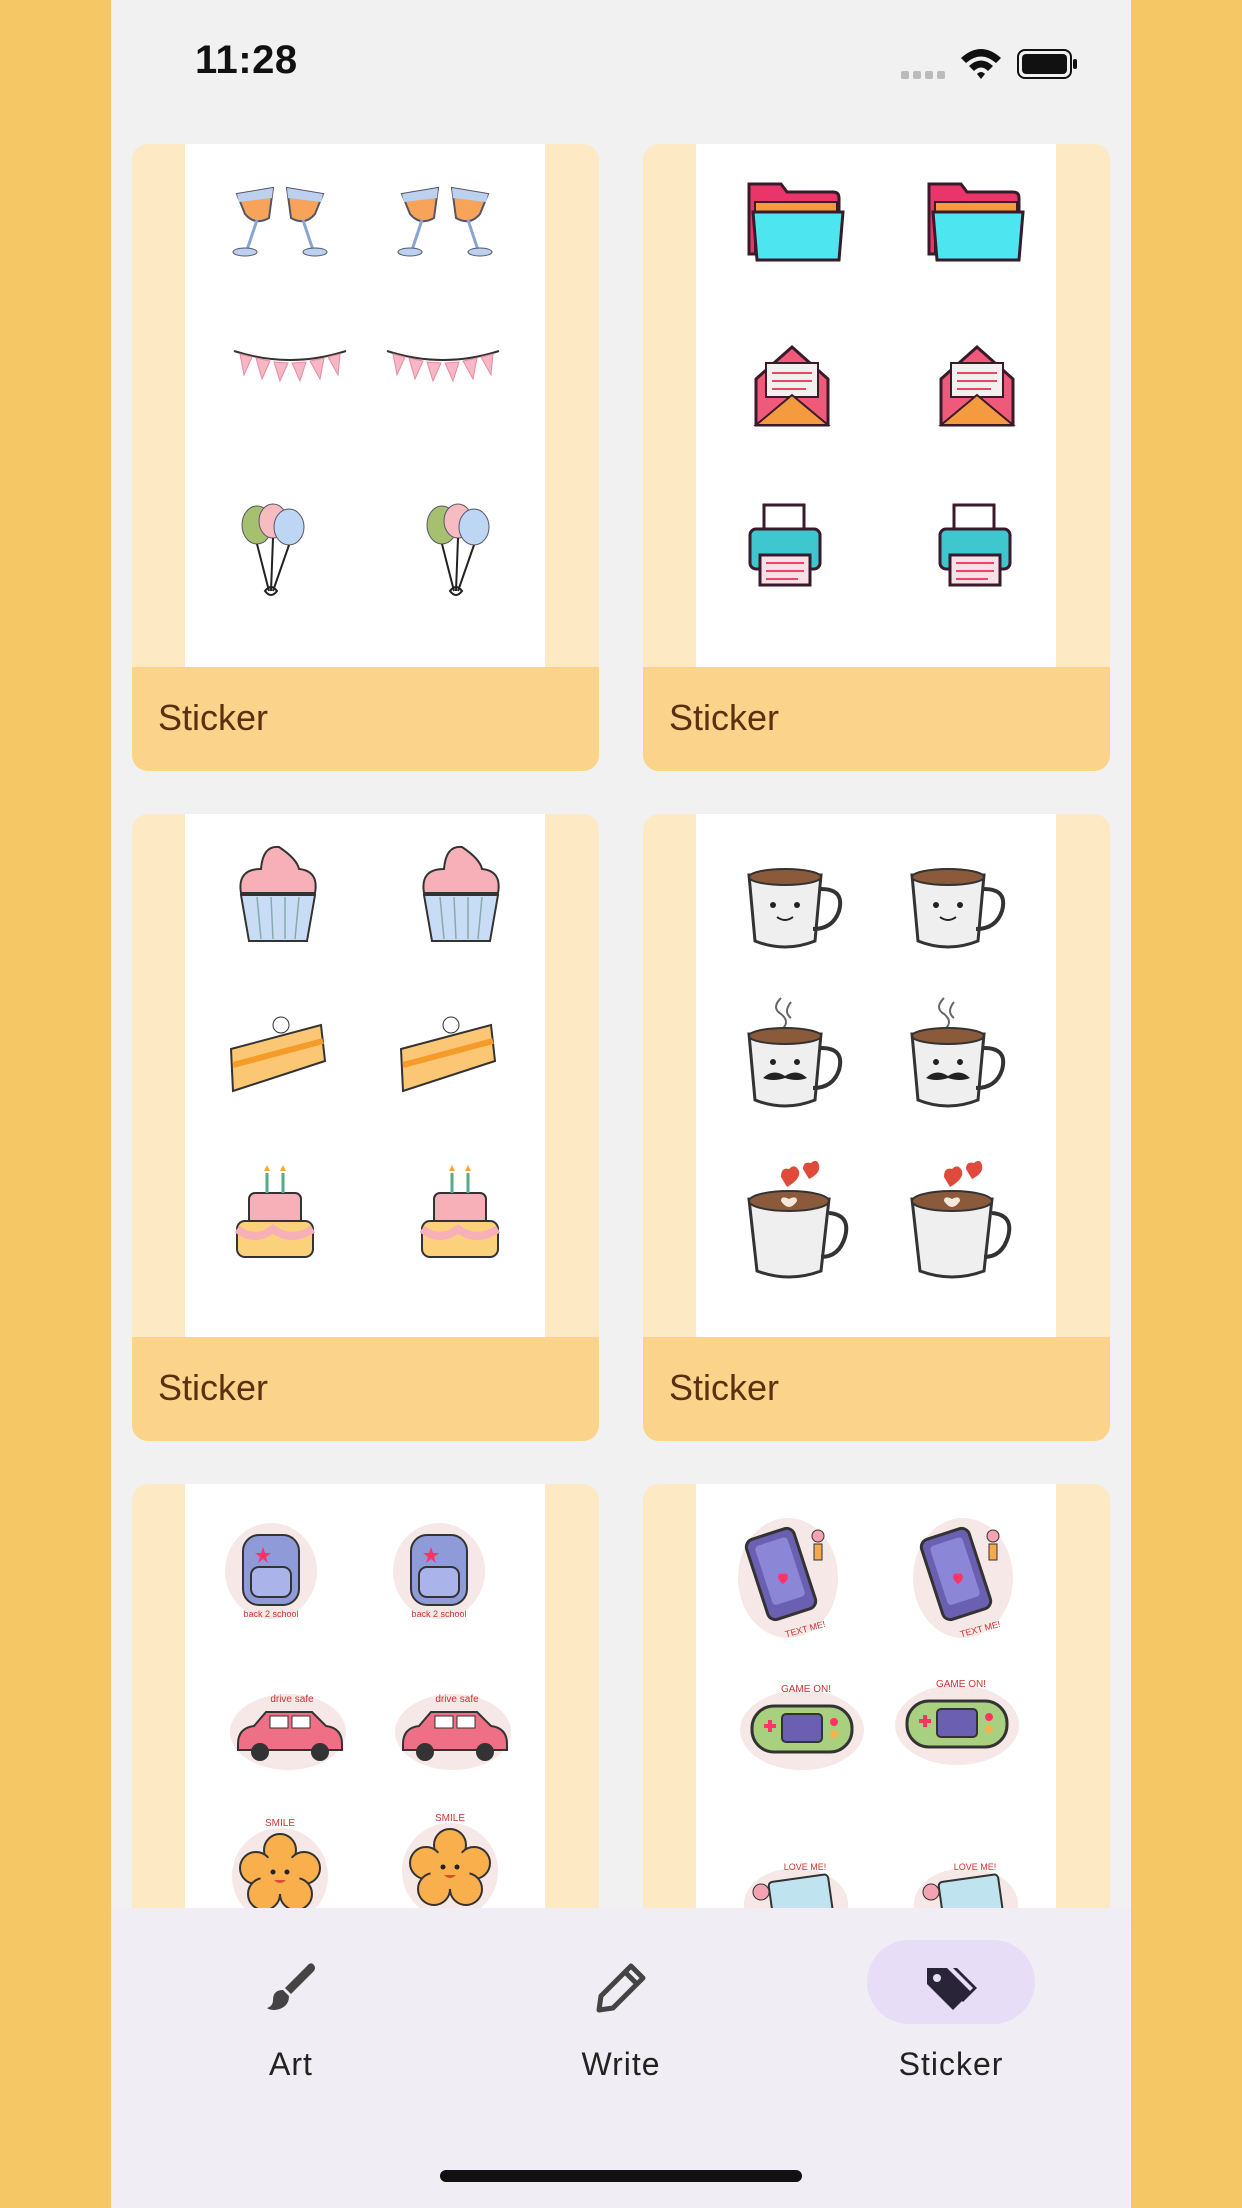 The image size is (1242, 2208). Describe the element at coordinates (621, 2064) in the screenshot. I see `nav-label-write: Write` at that location.